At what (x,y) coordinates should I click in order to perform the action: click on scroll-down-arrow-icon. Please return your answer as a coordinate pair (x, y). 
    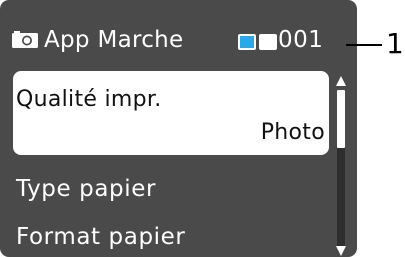
    Looking at the image, I should click on (341, 251).